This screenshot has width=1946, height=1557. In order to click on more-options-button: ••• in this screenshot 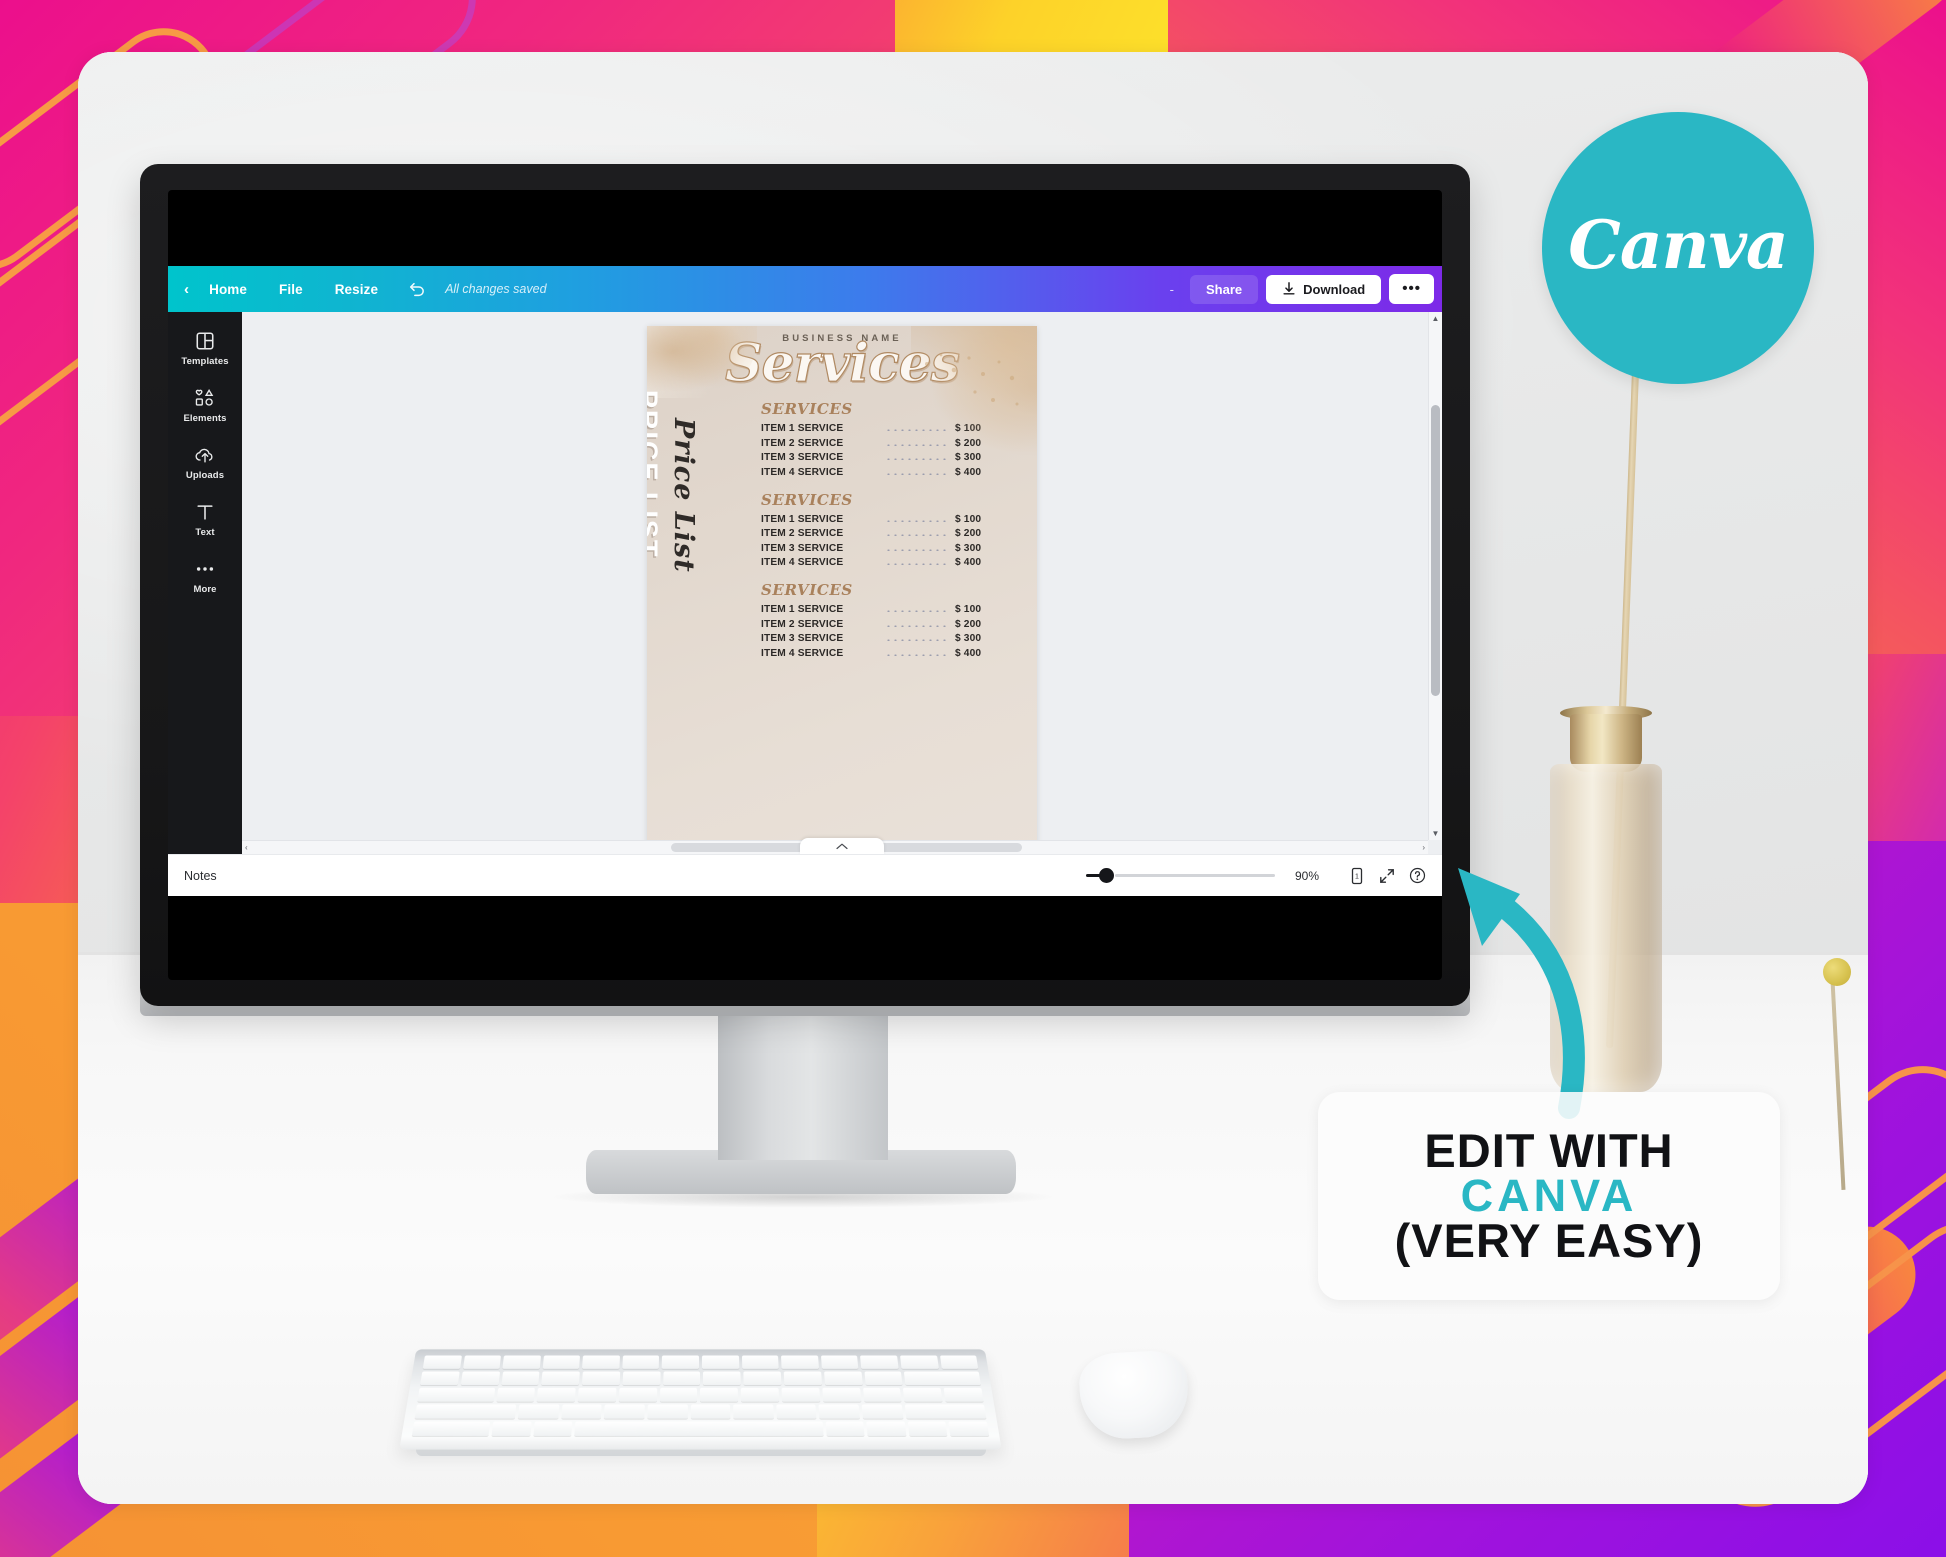, I will do `click(1411, 289)`.